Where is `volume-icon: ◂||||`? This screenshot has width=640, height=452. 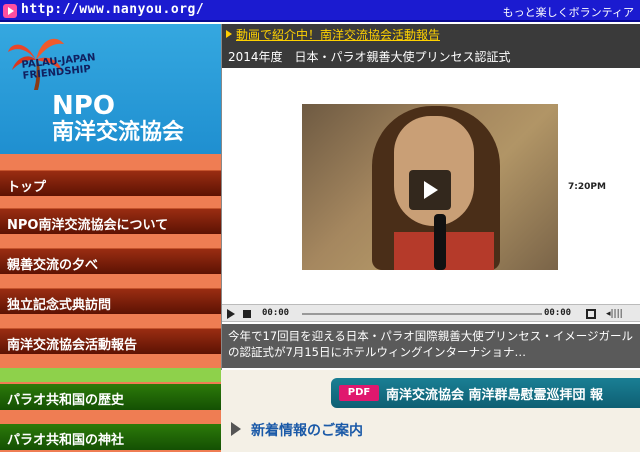 volume-icon: ◂|||| is located at coordinates (614, 314).